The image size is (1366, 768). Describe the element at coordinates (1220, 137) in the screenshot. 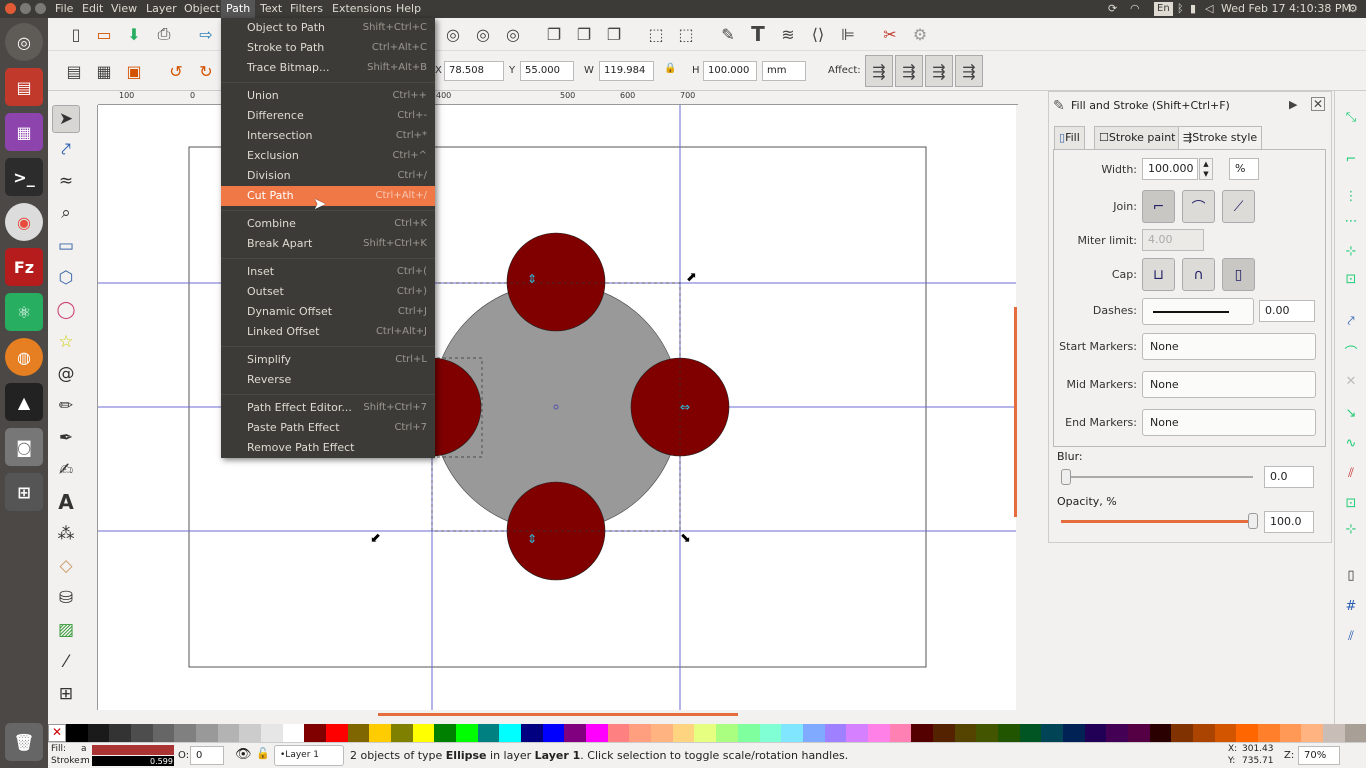

I see `tab-stroke-style: ⇶Stroke style` at that location.